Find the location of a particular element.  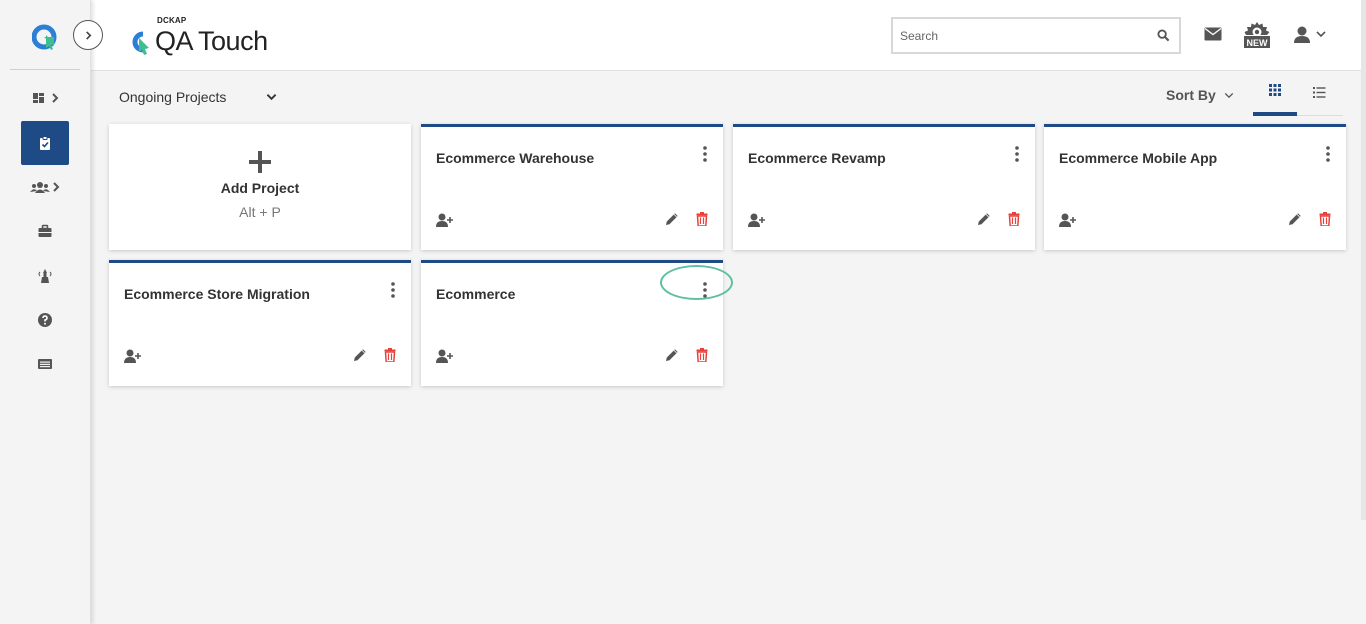

project-title: Ecommerce Store Migration is located at coordinates (217, 294).